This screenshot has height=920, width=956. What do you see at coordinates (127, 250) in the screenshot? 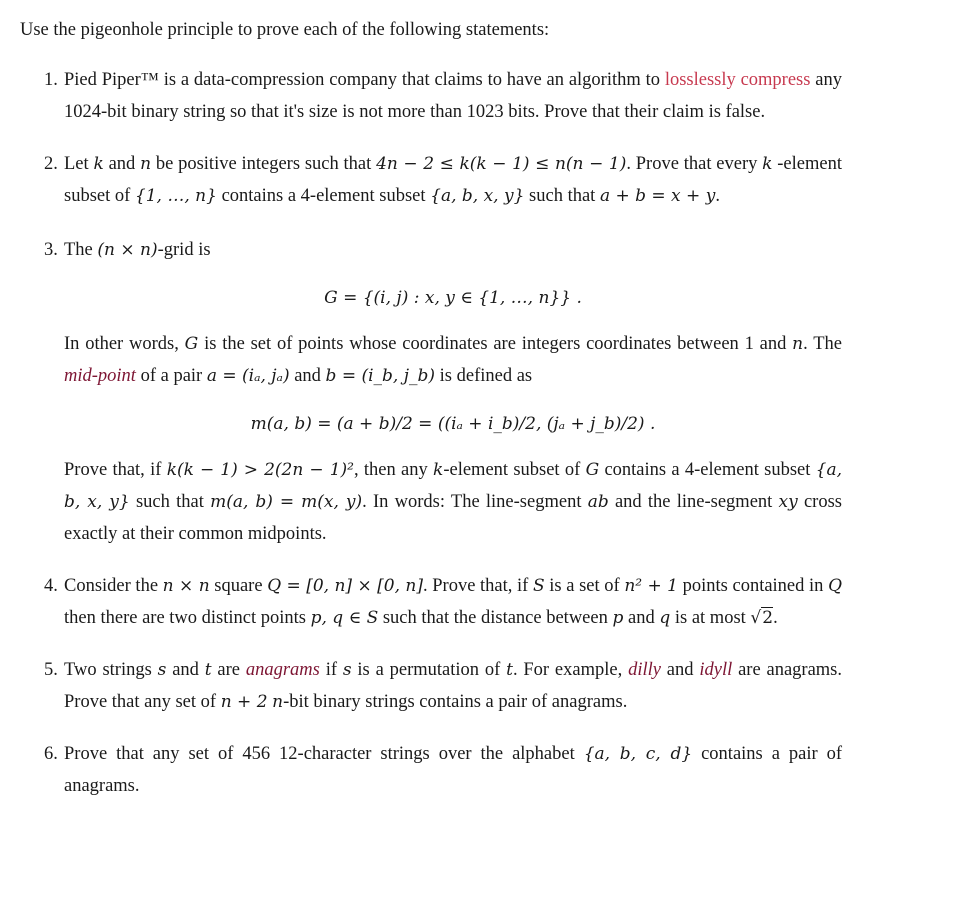
I see `math-grid: (n × n)` at bounding box center [127, 250].